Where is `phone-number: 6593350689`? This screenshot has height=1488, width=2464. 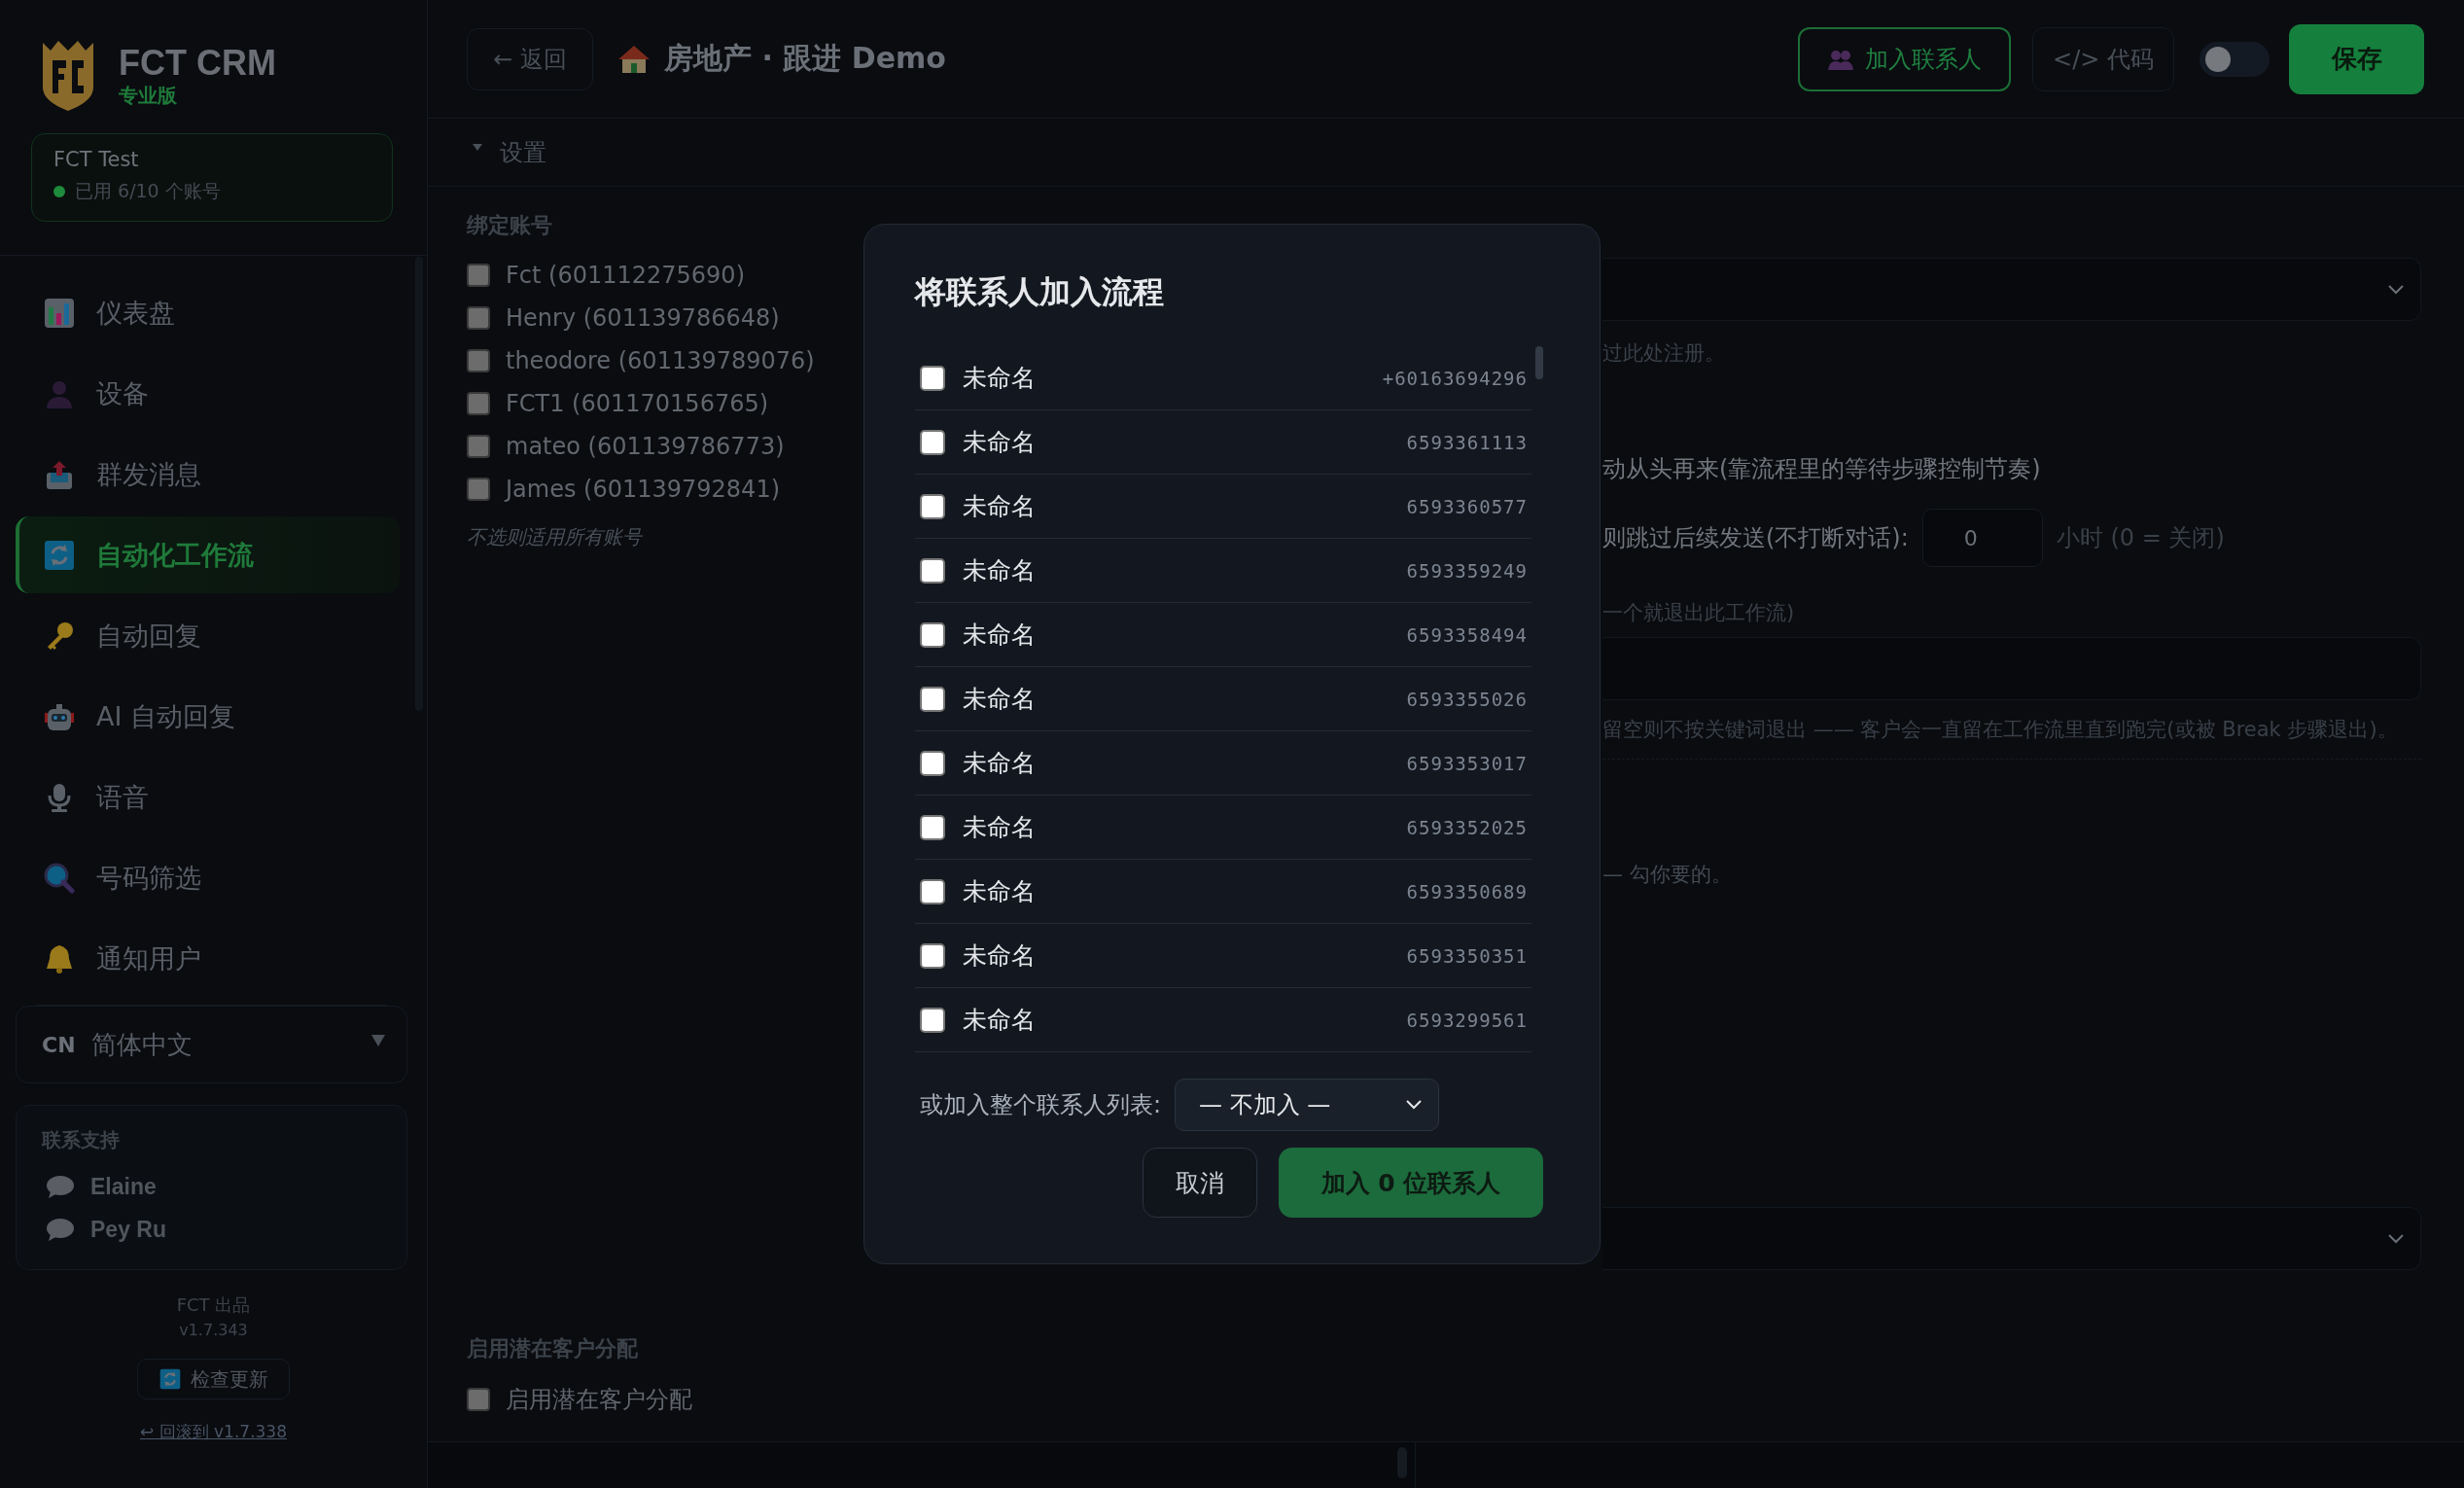 phone-number: 6593350689 is located at coordinates (1467, 891).